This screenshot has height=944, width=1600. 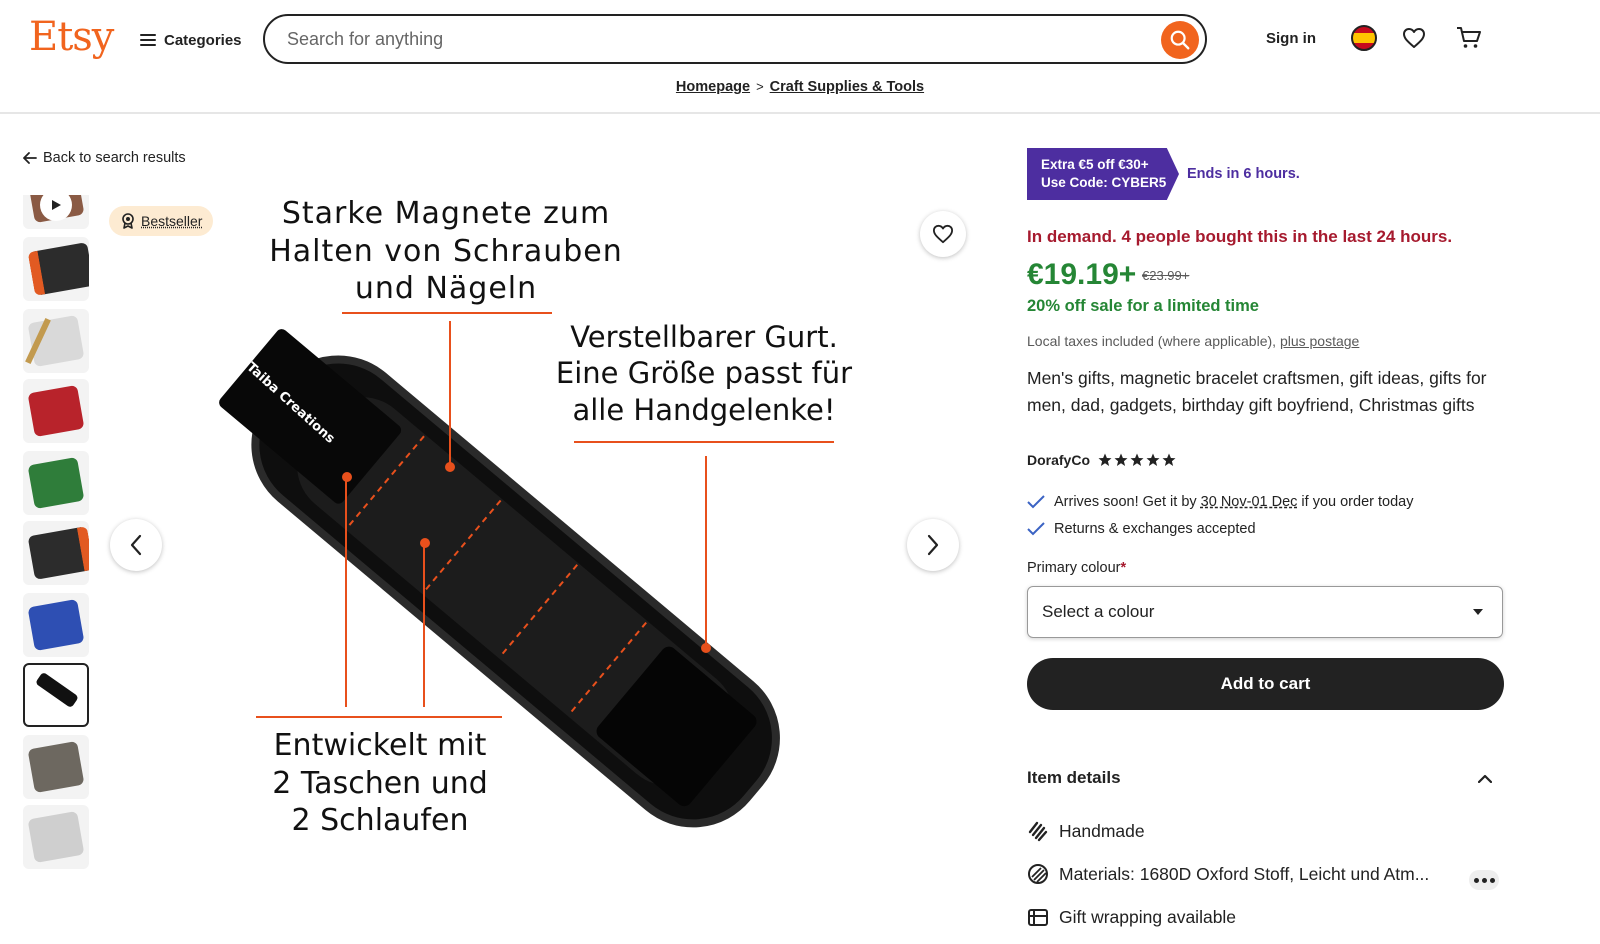 I want to click on thumbnail-strip, so click(x=56, y=540).